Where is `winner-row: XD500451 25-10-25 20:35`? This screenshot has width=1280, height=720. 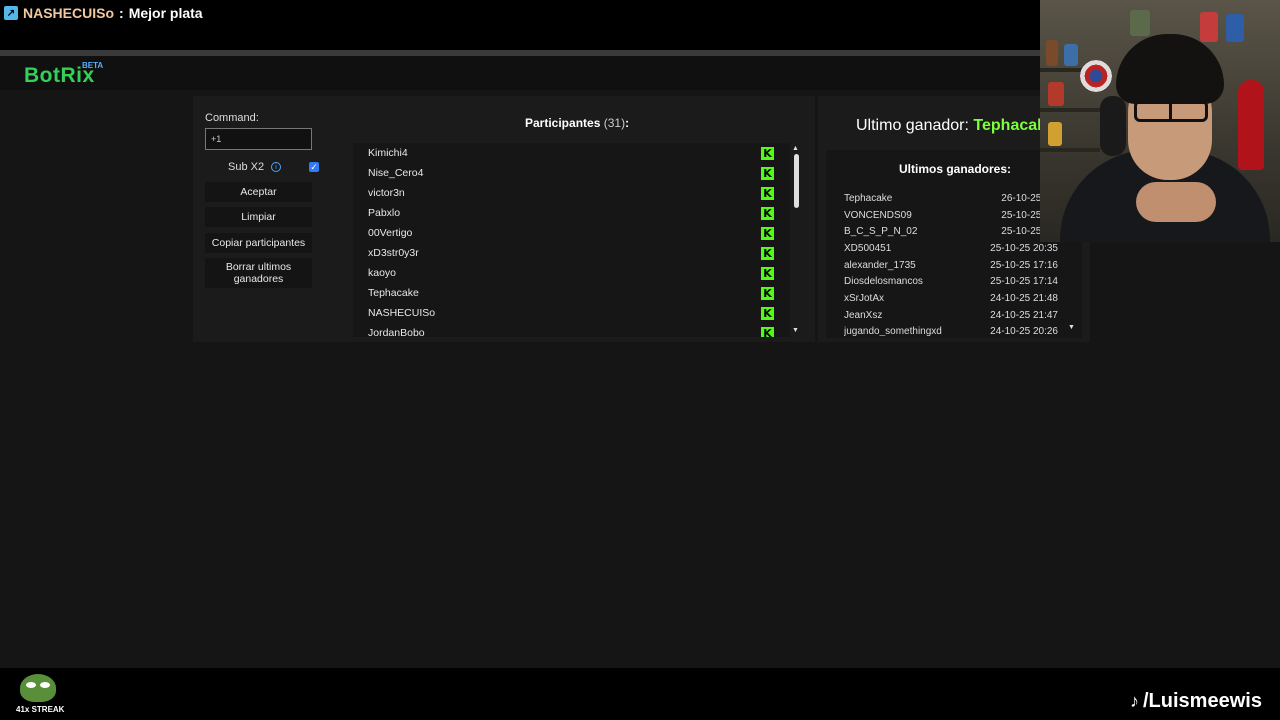 winner-row: XD500451 25-10-25 20:35 is located at coordinates (951, 248).